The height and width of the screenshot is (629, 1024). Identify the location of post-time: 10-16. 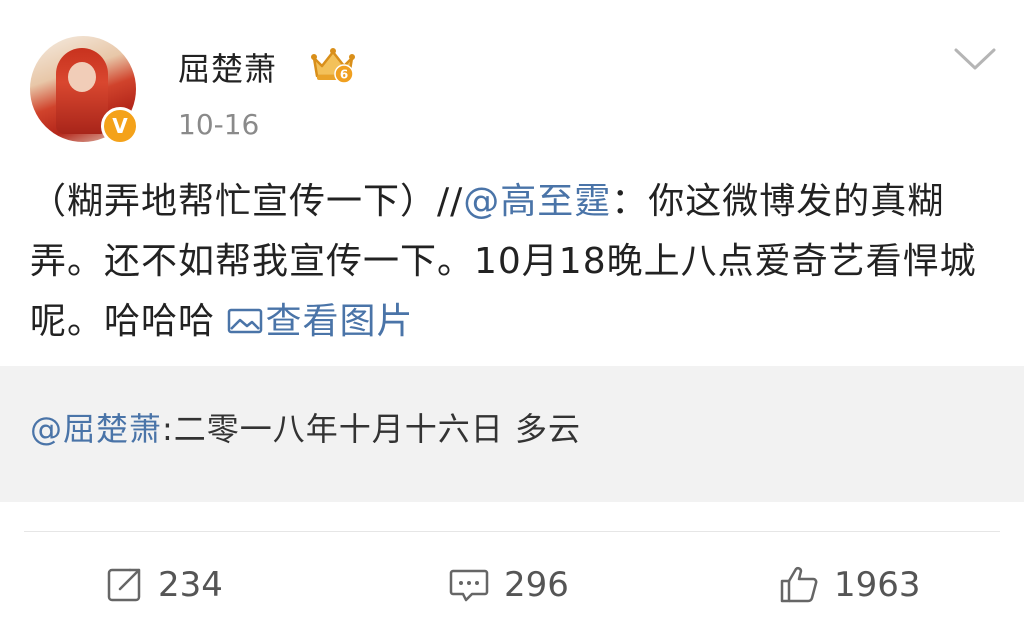
(219, 124).